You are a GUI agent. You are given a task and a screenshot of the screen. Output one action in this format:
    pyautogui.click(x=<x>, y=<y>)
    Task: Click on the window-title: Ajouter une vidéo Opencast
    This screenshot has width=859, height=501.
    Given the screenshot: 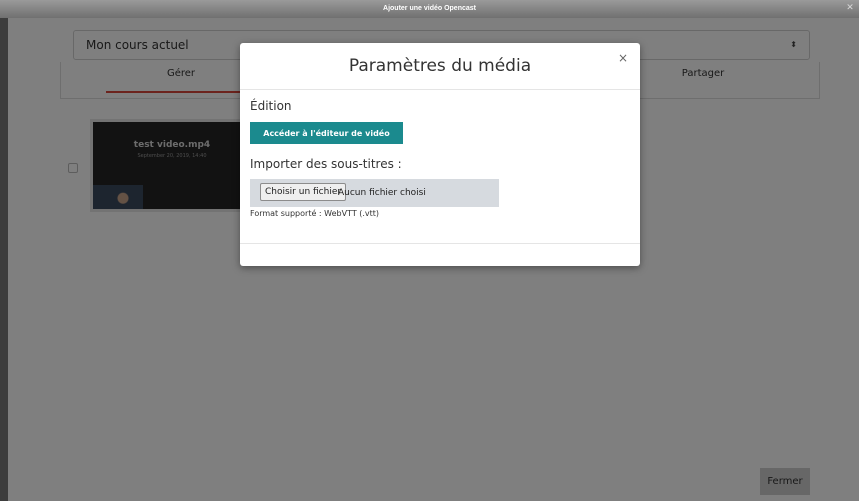 What is the action you would take?
    pyautogui.click(x=429, y=8)
    